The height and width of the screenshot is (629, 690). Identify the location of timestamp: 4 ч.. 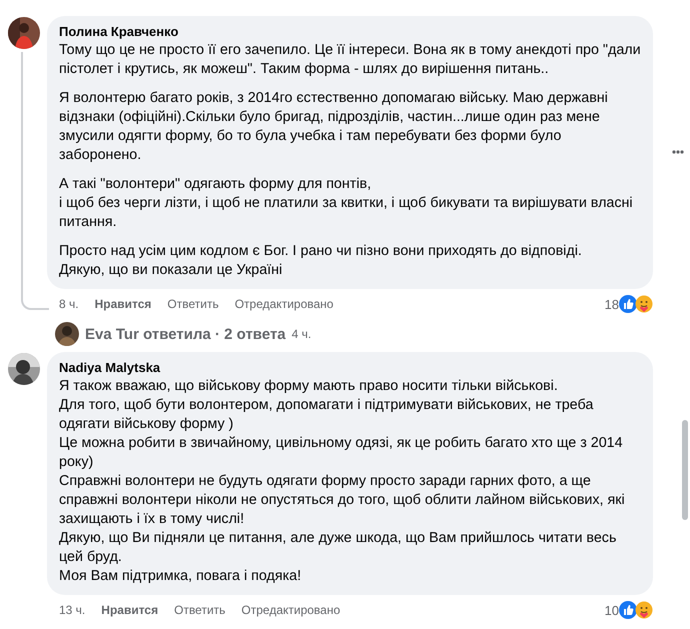
(302, 334).